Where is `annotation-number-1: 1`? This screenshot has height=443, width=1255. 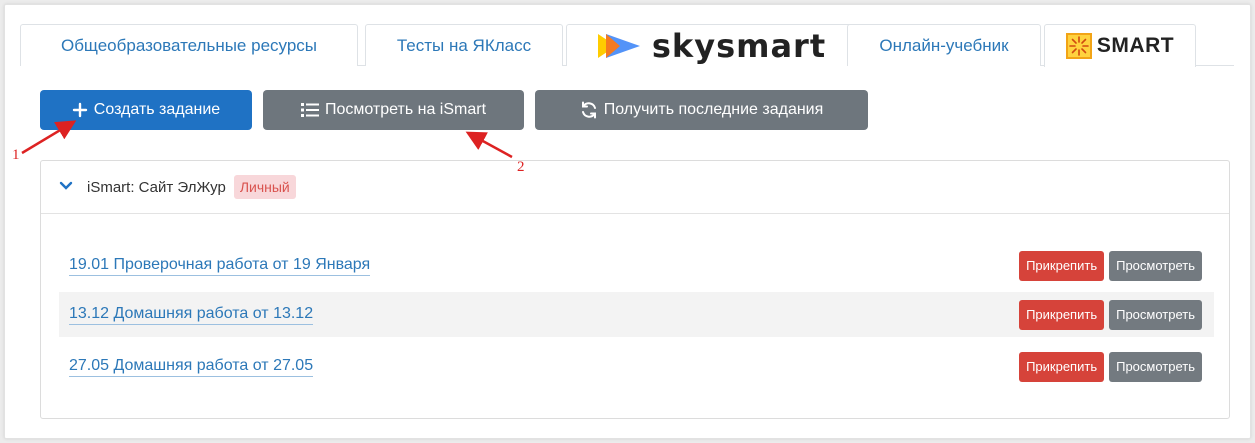
annotation-number-1: 1 is located at coordinates (16, 155).